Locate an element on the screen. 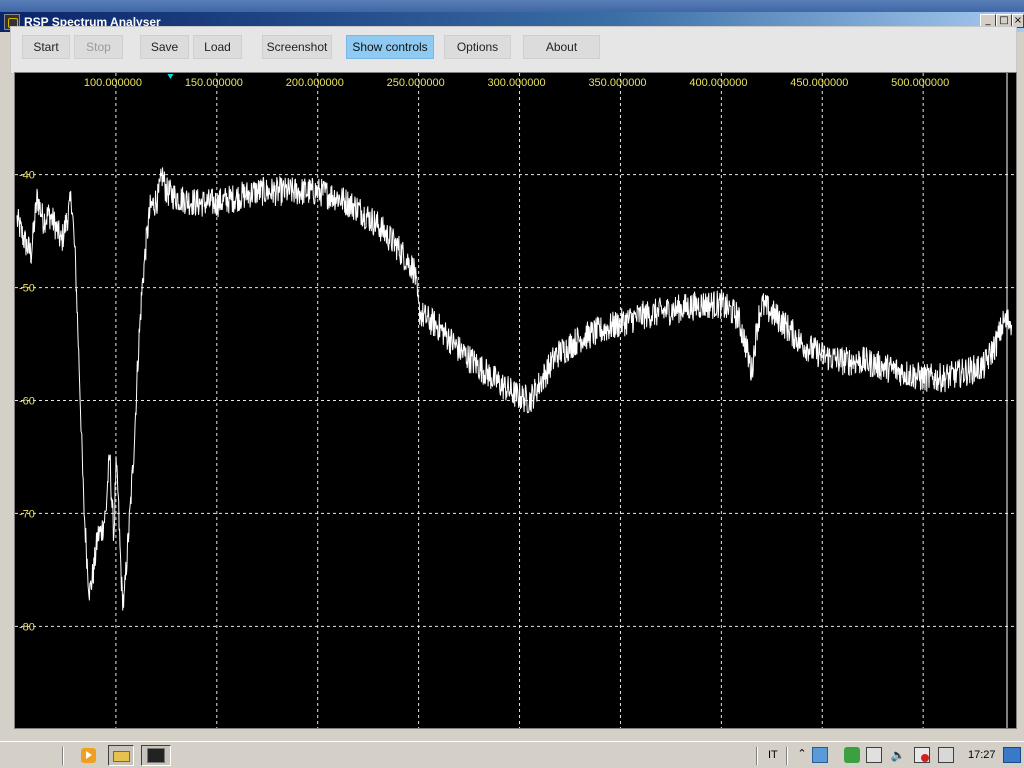 This screenshot has width=1024, height=768. volume-tray-icon: 🔈 is located at coordinates (898, 755).